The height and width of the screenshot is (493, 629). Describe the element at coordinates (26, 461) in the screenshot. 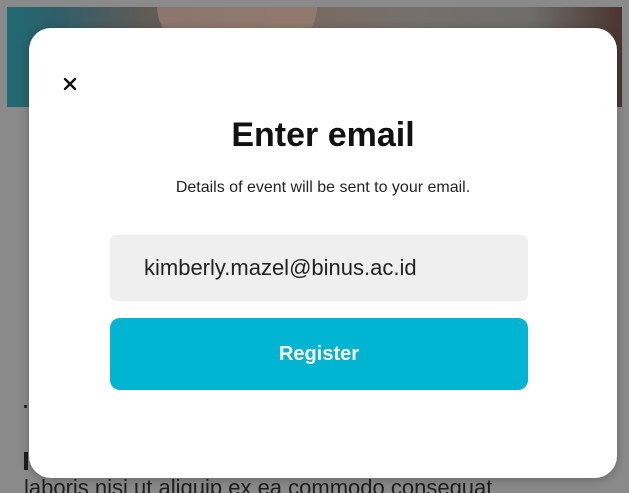

I see `background-text-marker` at that location.